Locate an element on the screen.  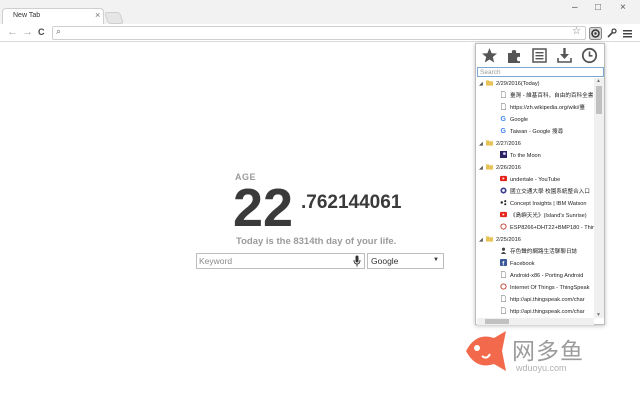
day-count-text: Today is the 8314th day of your life. is located at coordinates (316, 241).